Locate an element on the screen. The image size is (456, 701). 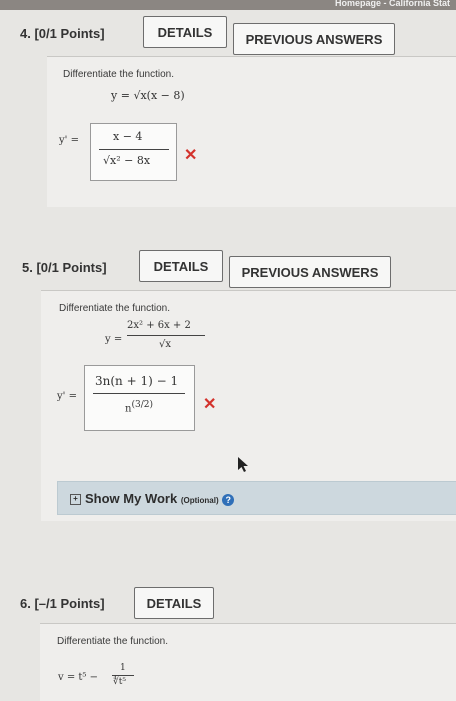
function-denominator: √x is located at coordinates (165, 344).